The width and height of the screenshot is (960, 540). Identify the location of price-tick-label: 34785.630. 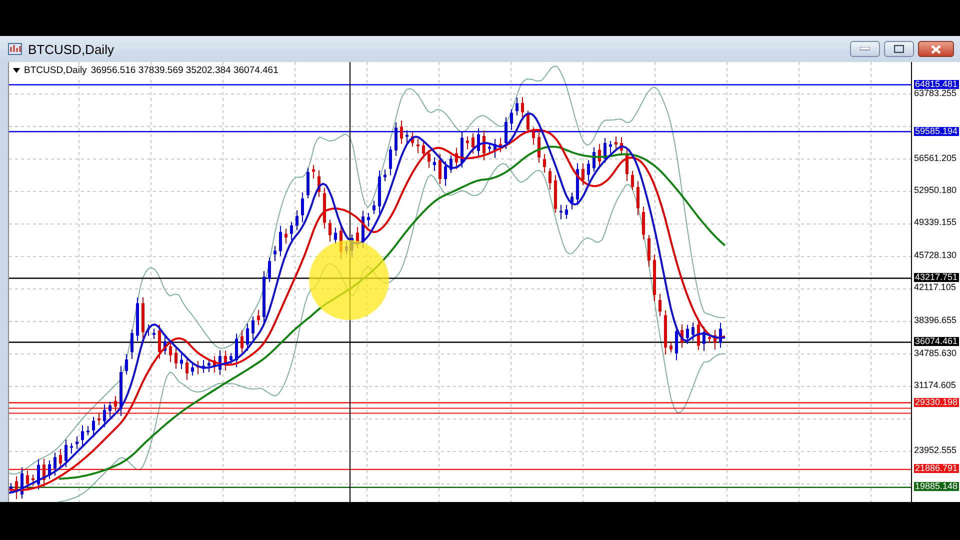
(935, 353).